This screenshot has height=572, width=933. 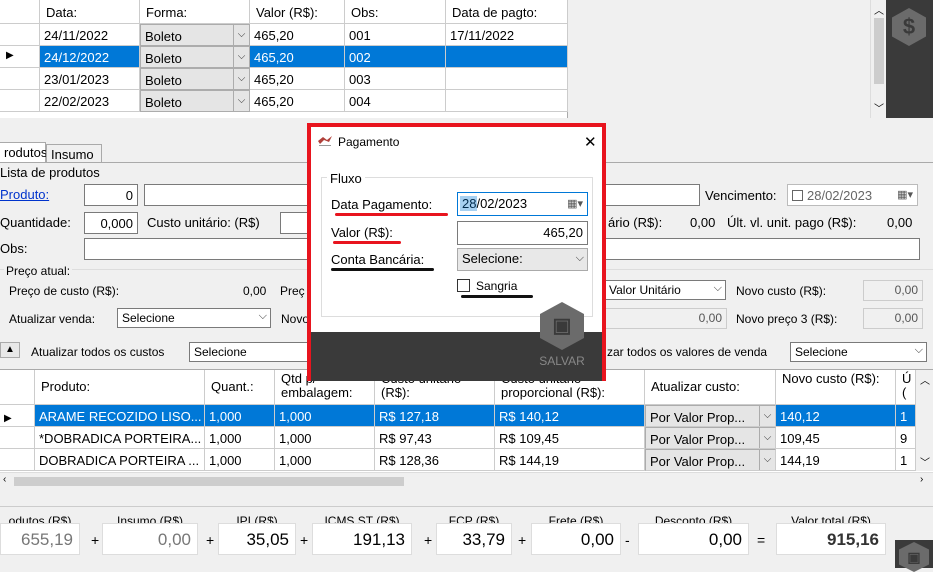 What do you see at coordinates (906, 438) in the screenshot?
I see `cell-last: 9` at bounding box center [906, 438].